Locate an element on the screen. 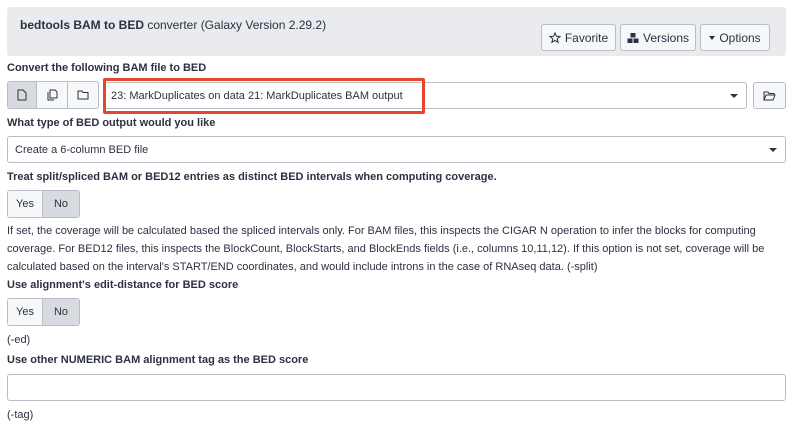 The height and width of the screenshot is (428, 793). single-dataset-button is located at coordinates (23, 95).